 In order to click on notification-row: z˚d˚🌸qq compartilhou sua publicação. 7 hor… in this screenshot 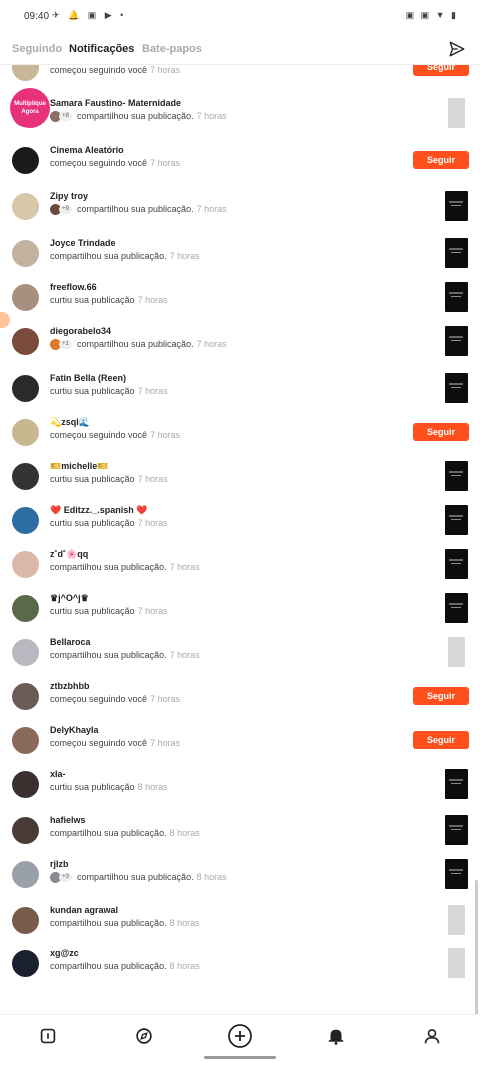, I will do `click(240, 571)`.